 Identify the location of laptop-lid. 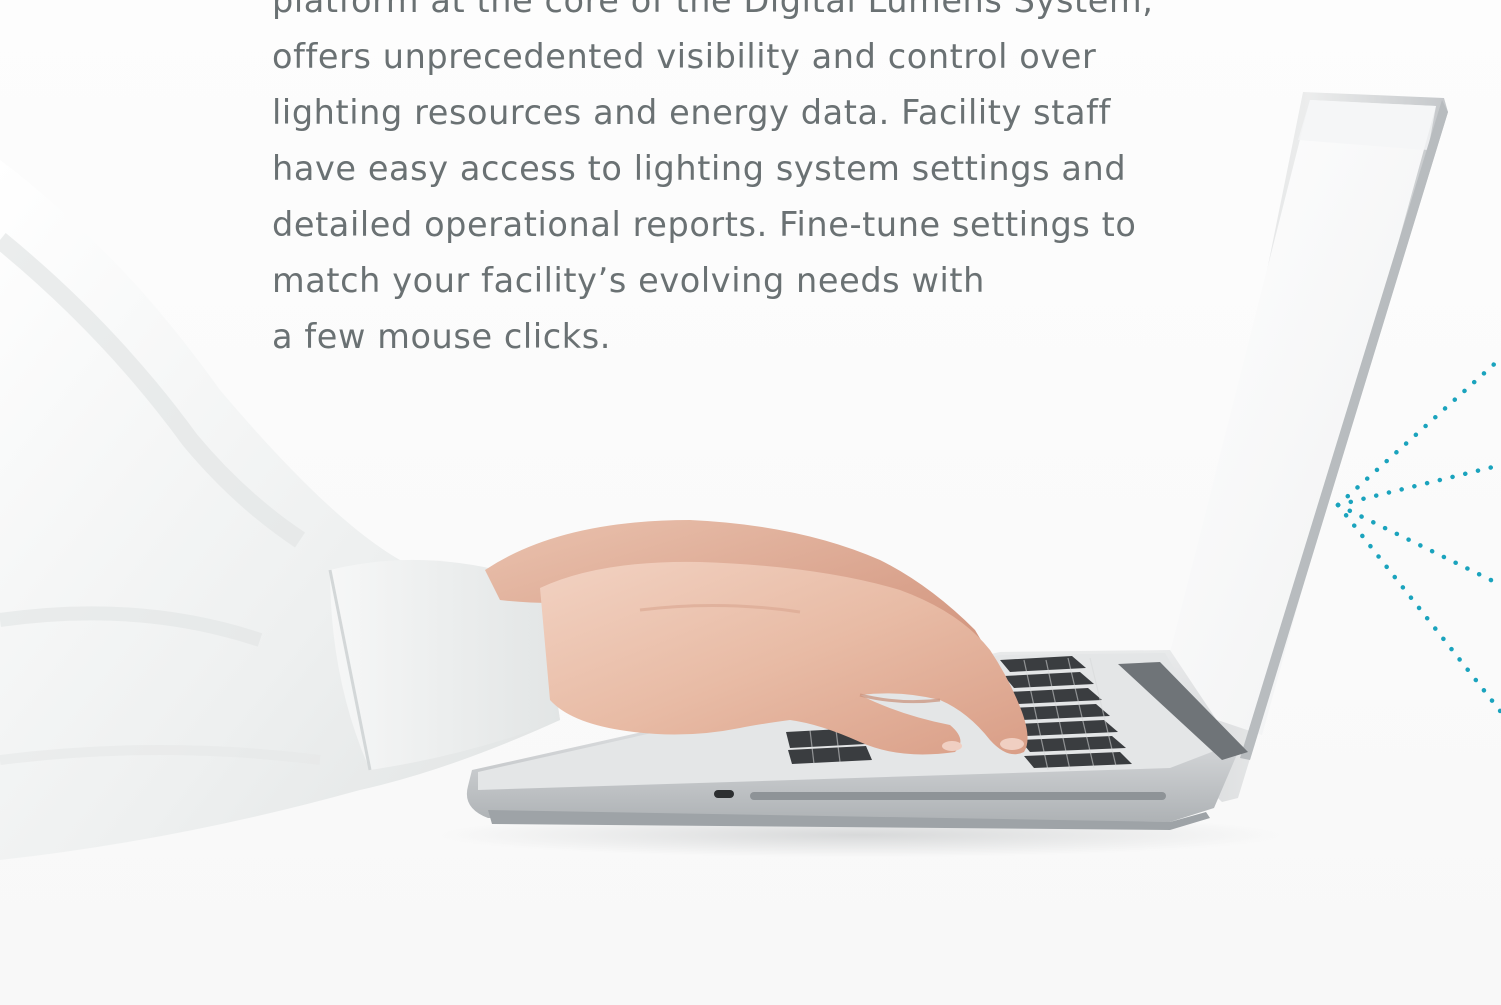
(1303, 447).